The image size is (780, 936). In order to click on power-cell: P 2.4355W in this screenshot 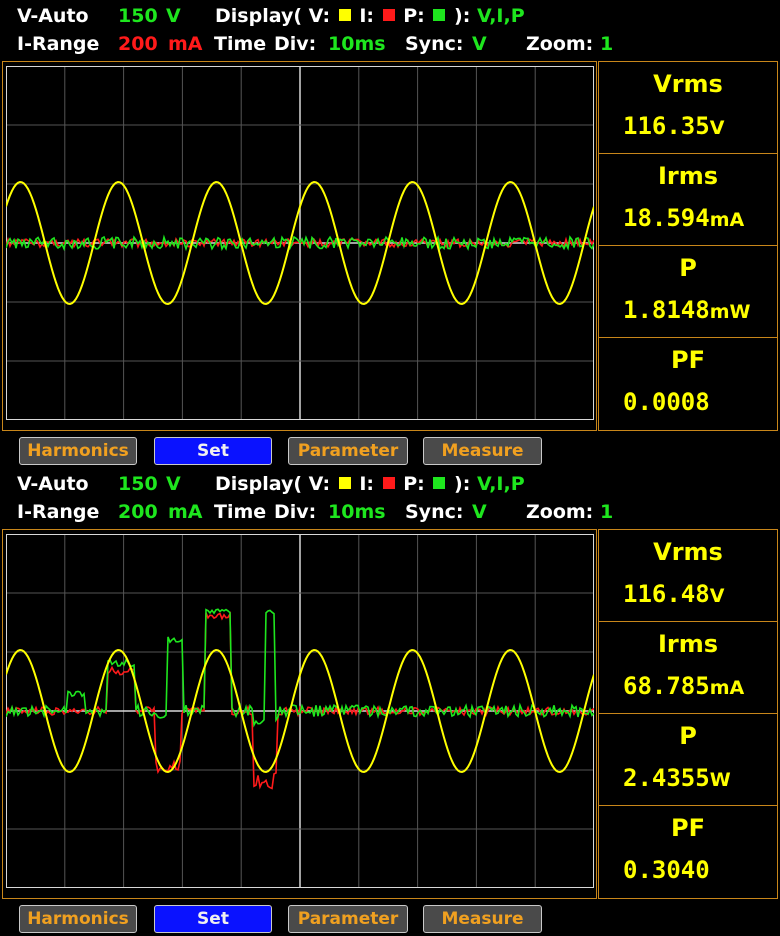, I will do `click(688, 760)`.